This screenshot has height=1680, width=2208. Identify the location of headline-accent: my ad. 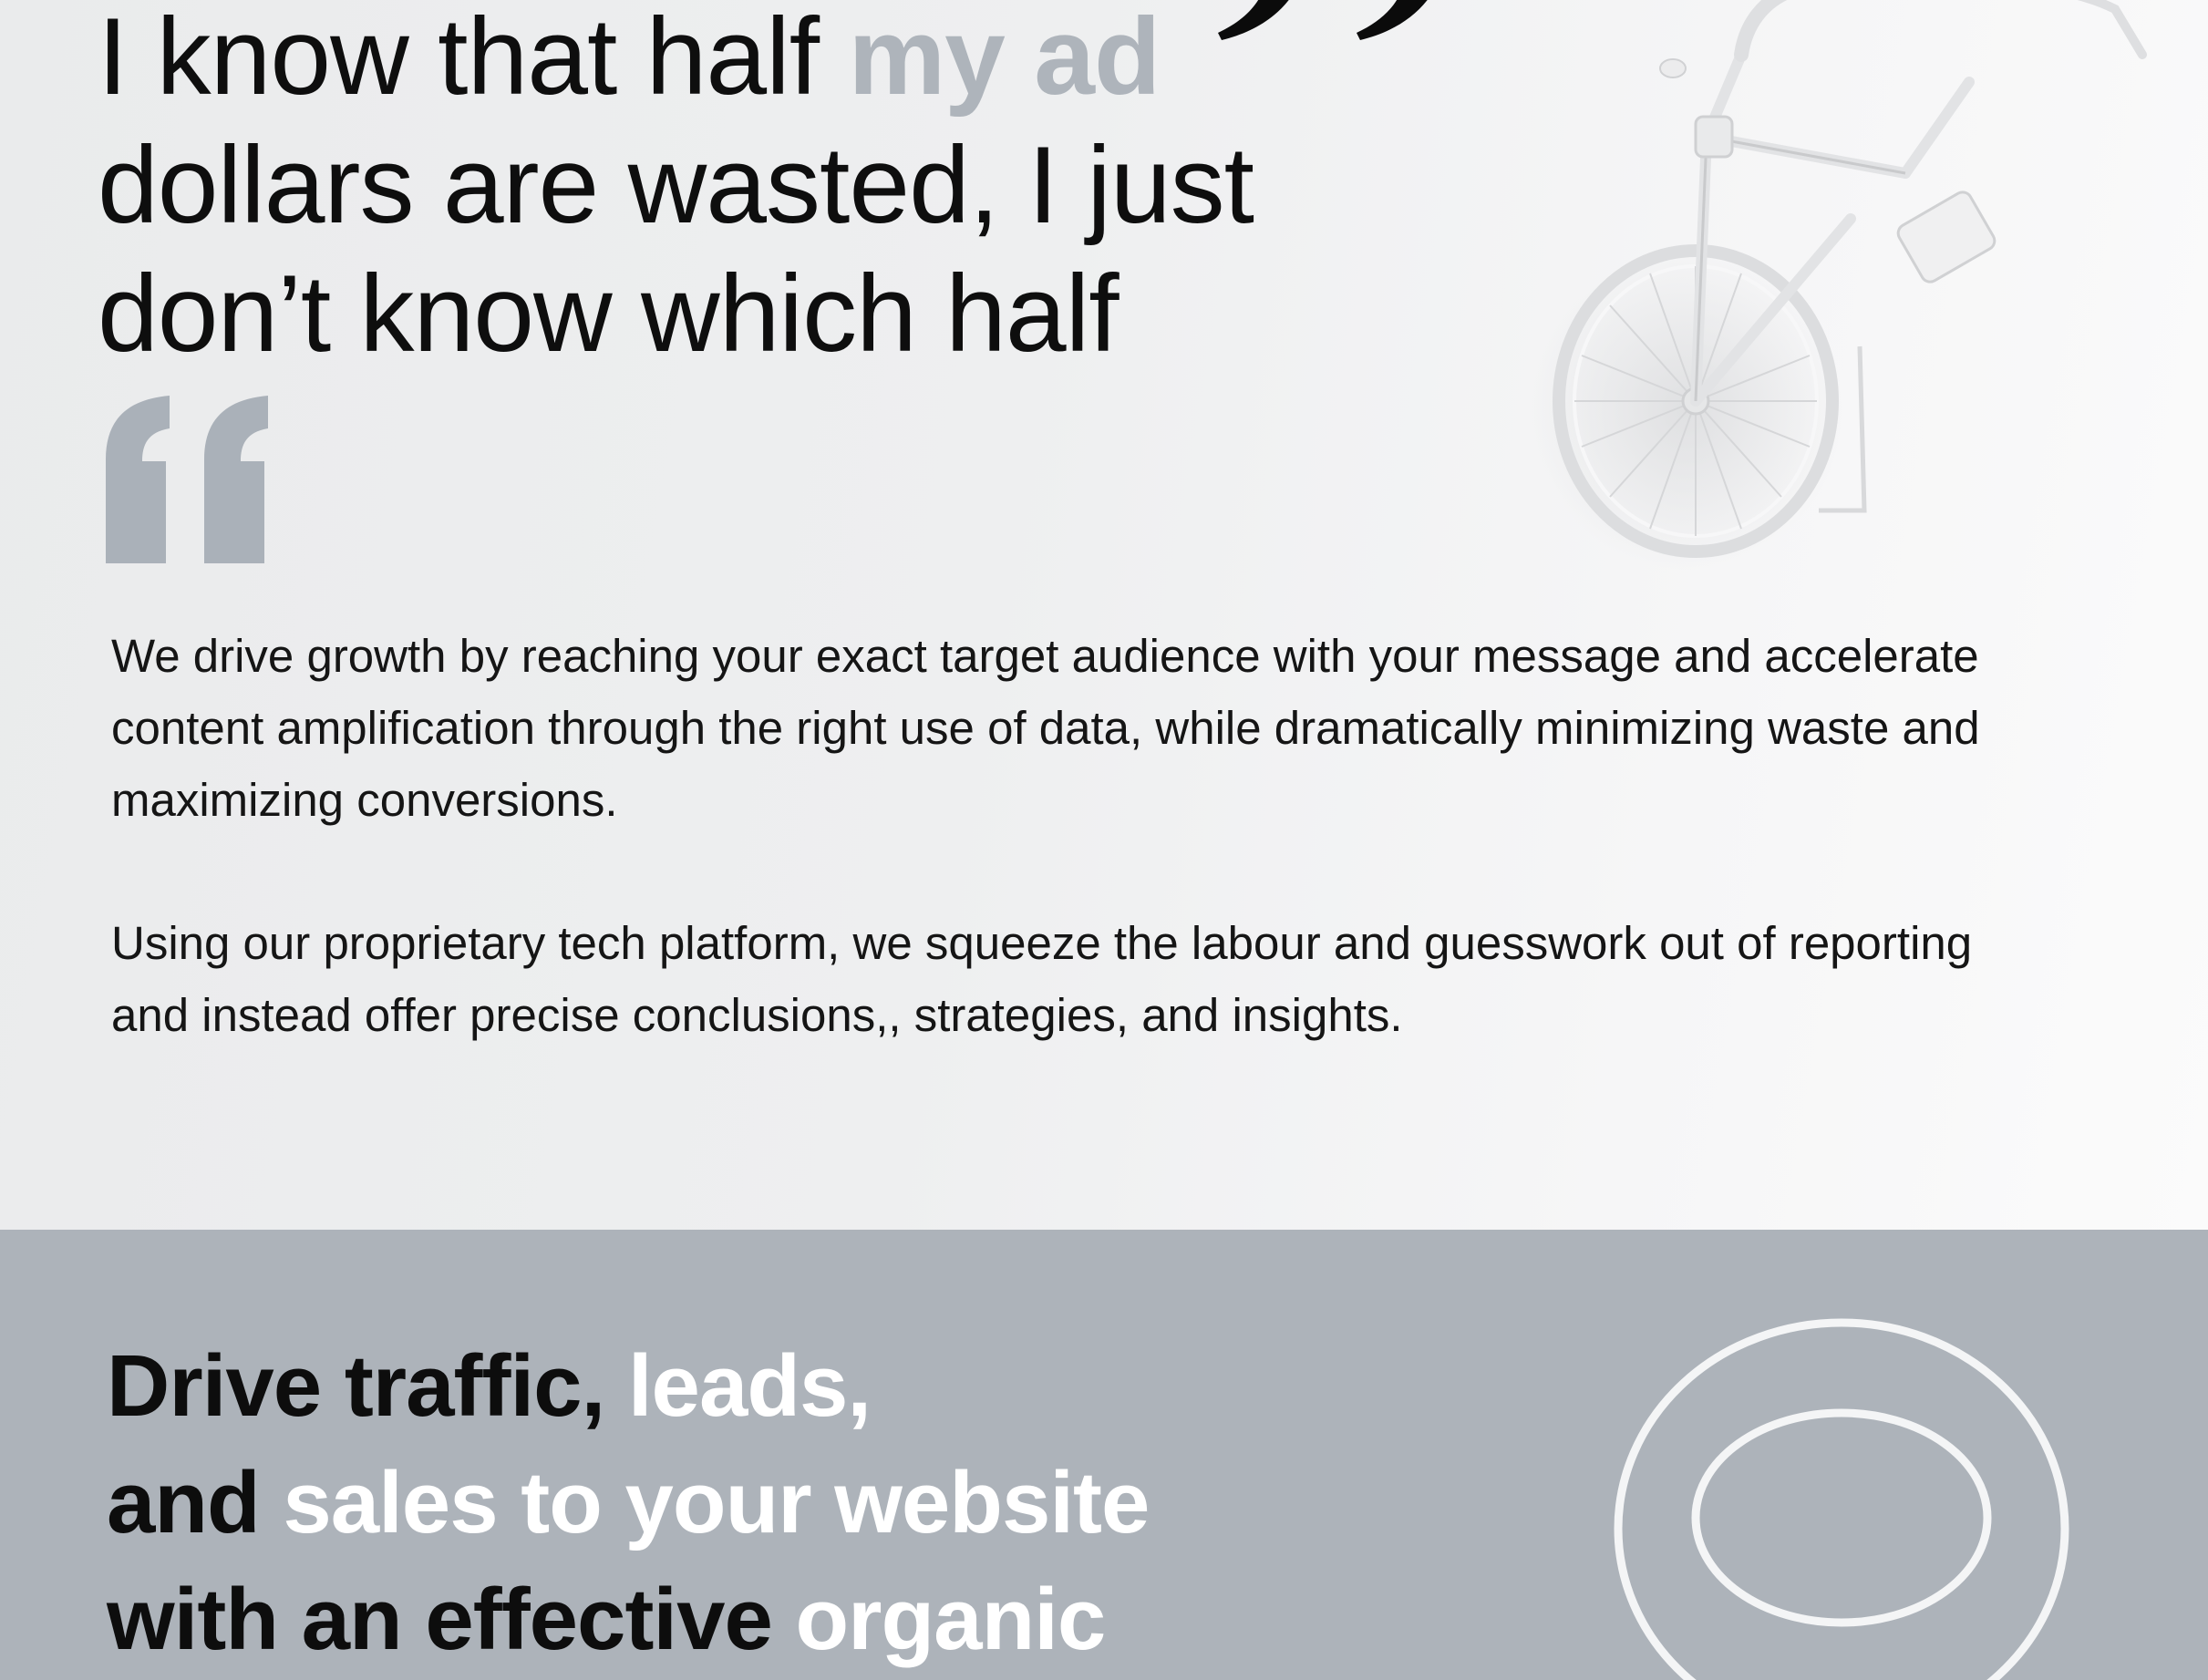
(1004, 59).